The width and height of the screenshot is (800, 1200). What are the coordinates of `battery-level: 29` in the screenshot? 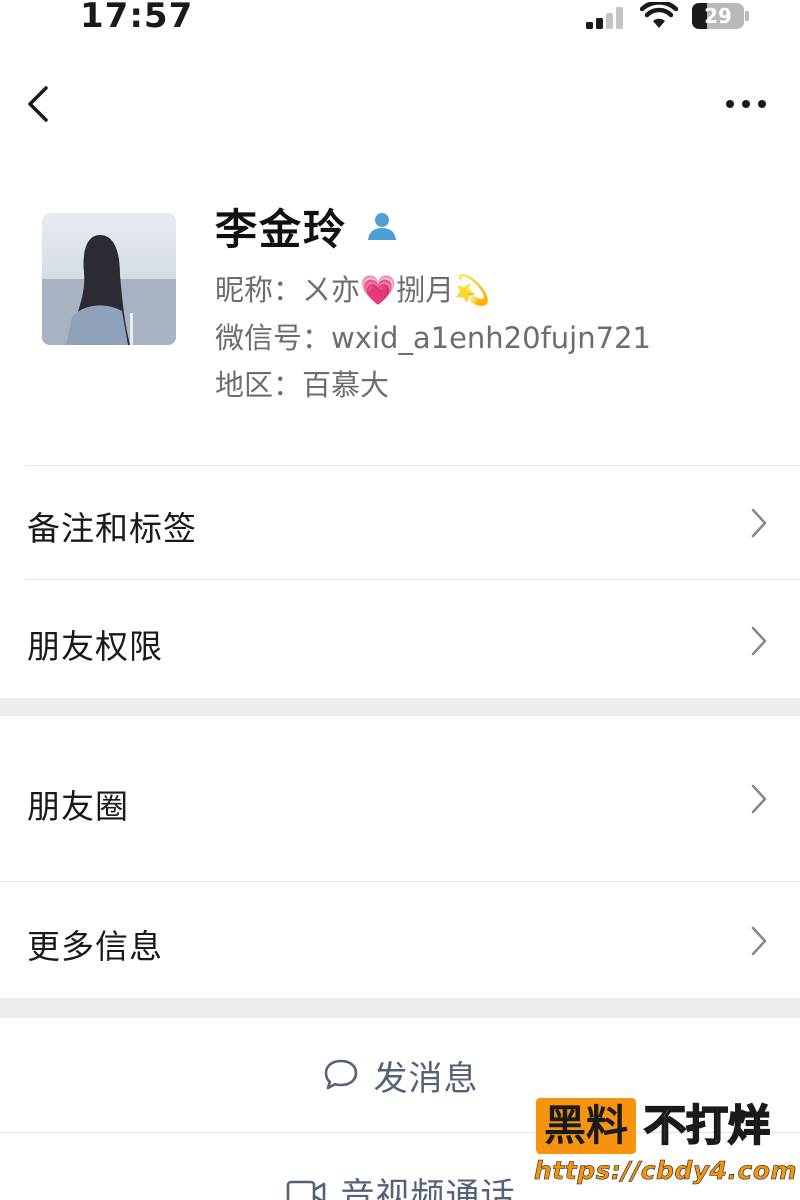 It's located at (718, 16).